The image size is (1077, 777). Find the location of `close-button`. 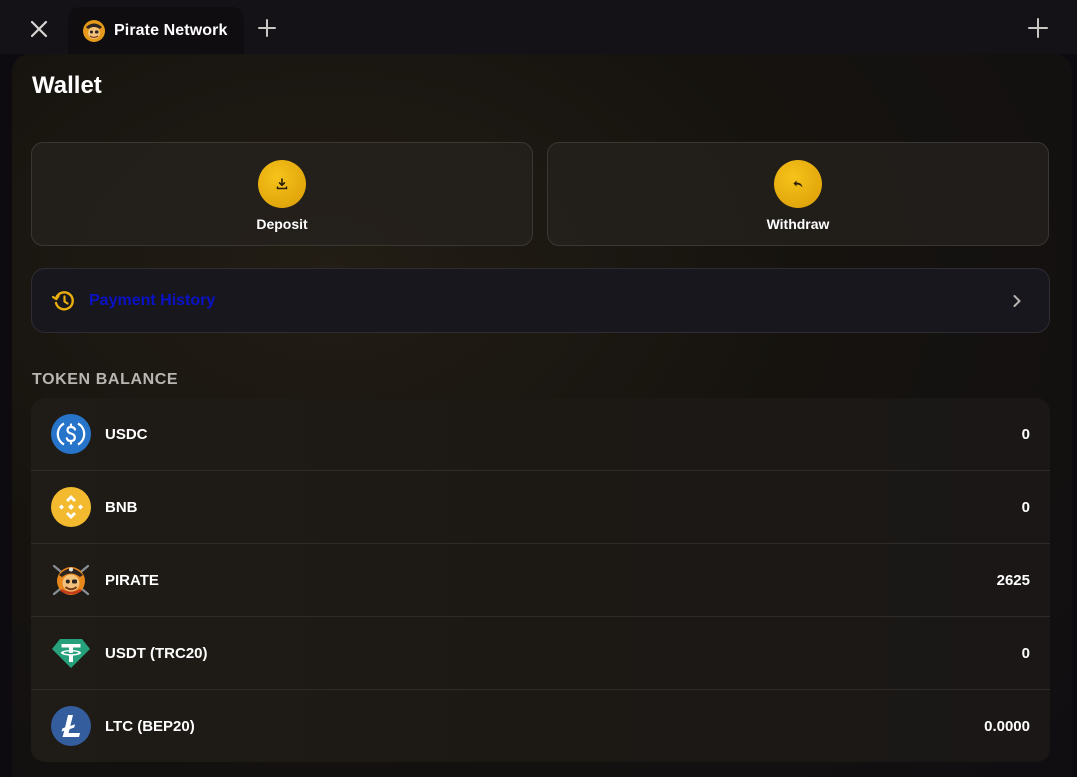

close-button is located at coordinates (39, 29).